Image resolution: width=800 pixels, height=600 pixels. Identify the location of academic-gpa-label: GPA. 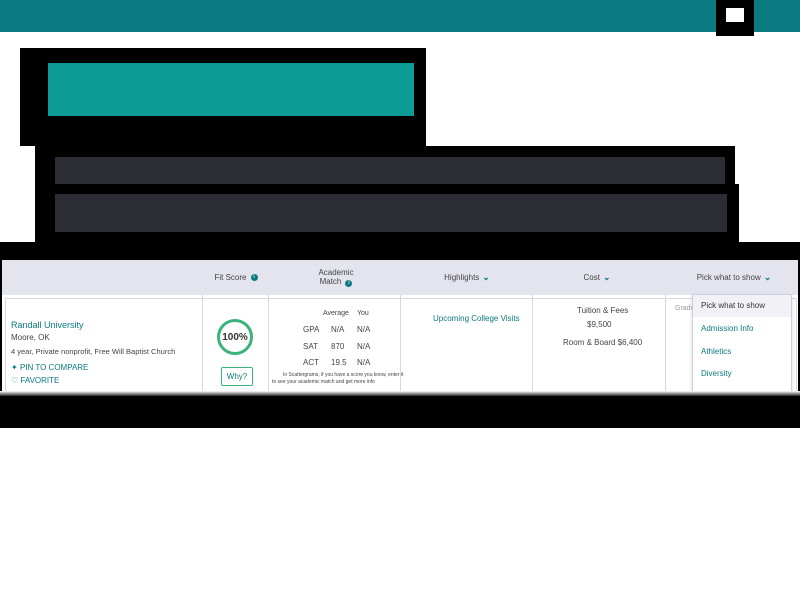
(311, 329).